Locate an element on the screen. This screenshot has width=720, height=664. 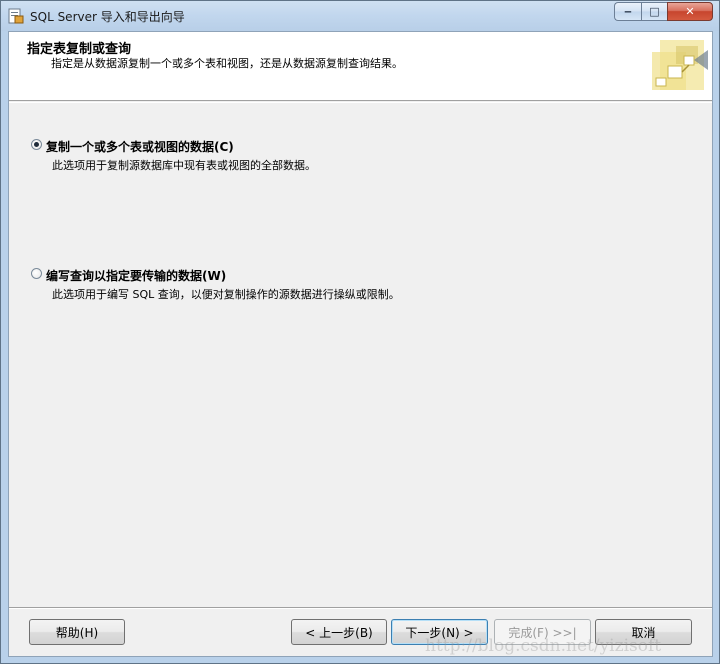
maximize-button: □ is located at coordinates (654, 11).